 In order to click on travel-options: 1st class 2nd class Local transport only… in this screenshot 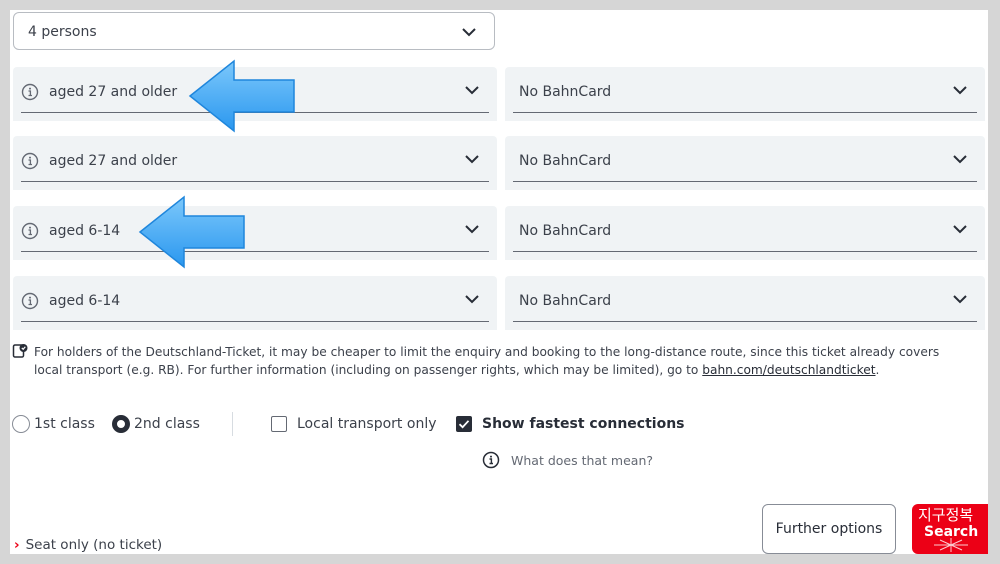, I will do `click(499, 426)`.